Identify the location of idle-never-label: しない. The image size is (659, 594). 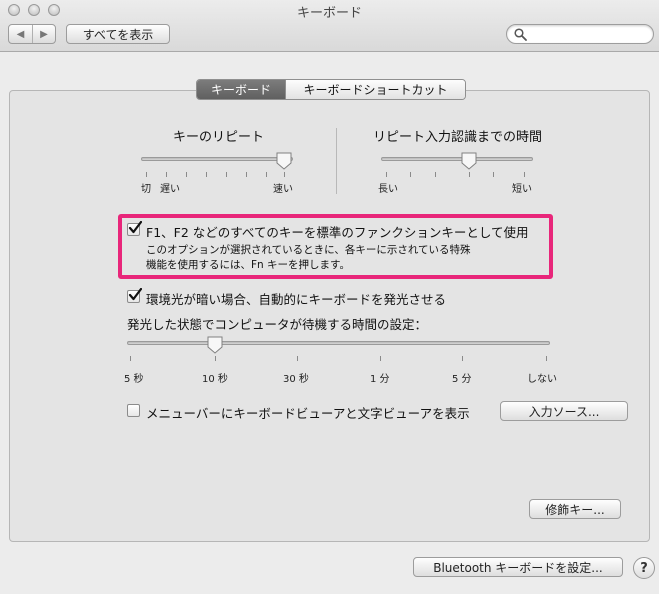
(542, 379).